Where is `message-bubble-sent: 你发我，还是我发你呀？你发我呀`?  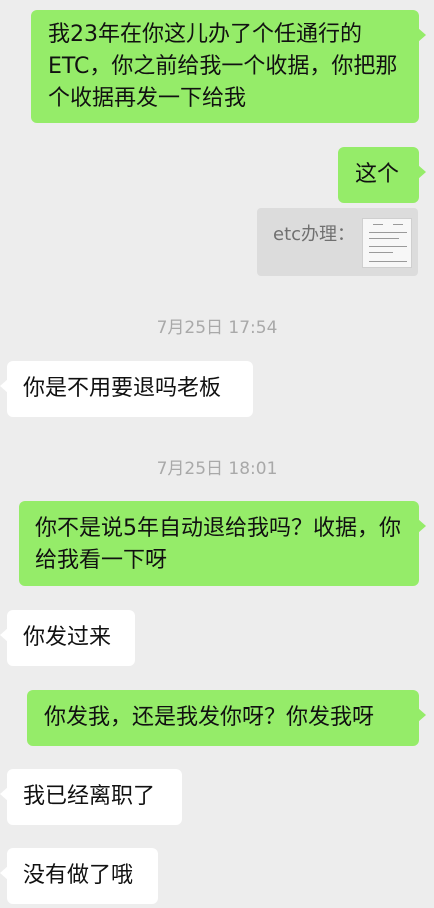
message-bubble-sent: 你发我，还是我发你呀？你发我呀 is located at coordinates (226, 718).